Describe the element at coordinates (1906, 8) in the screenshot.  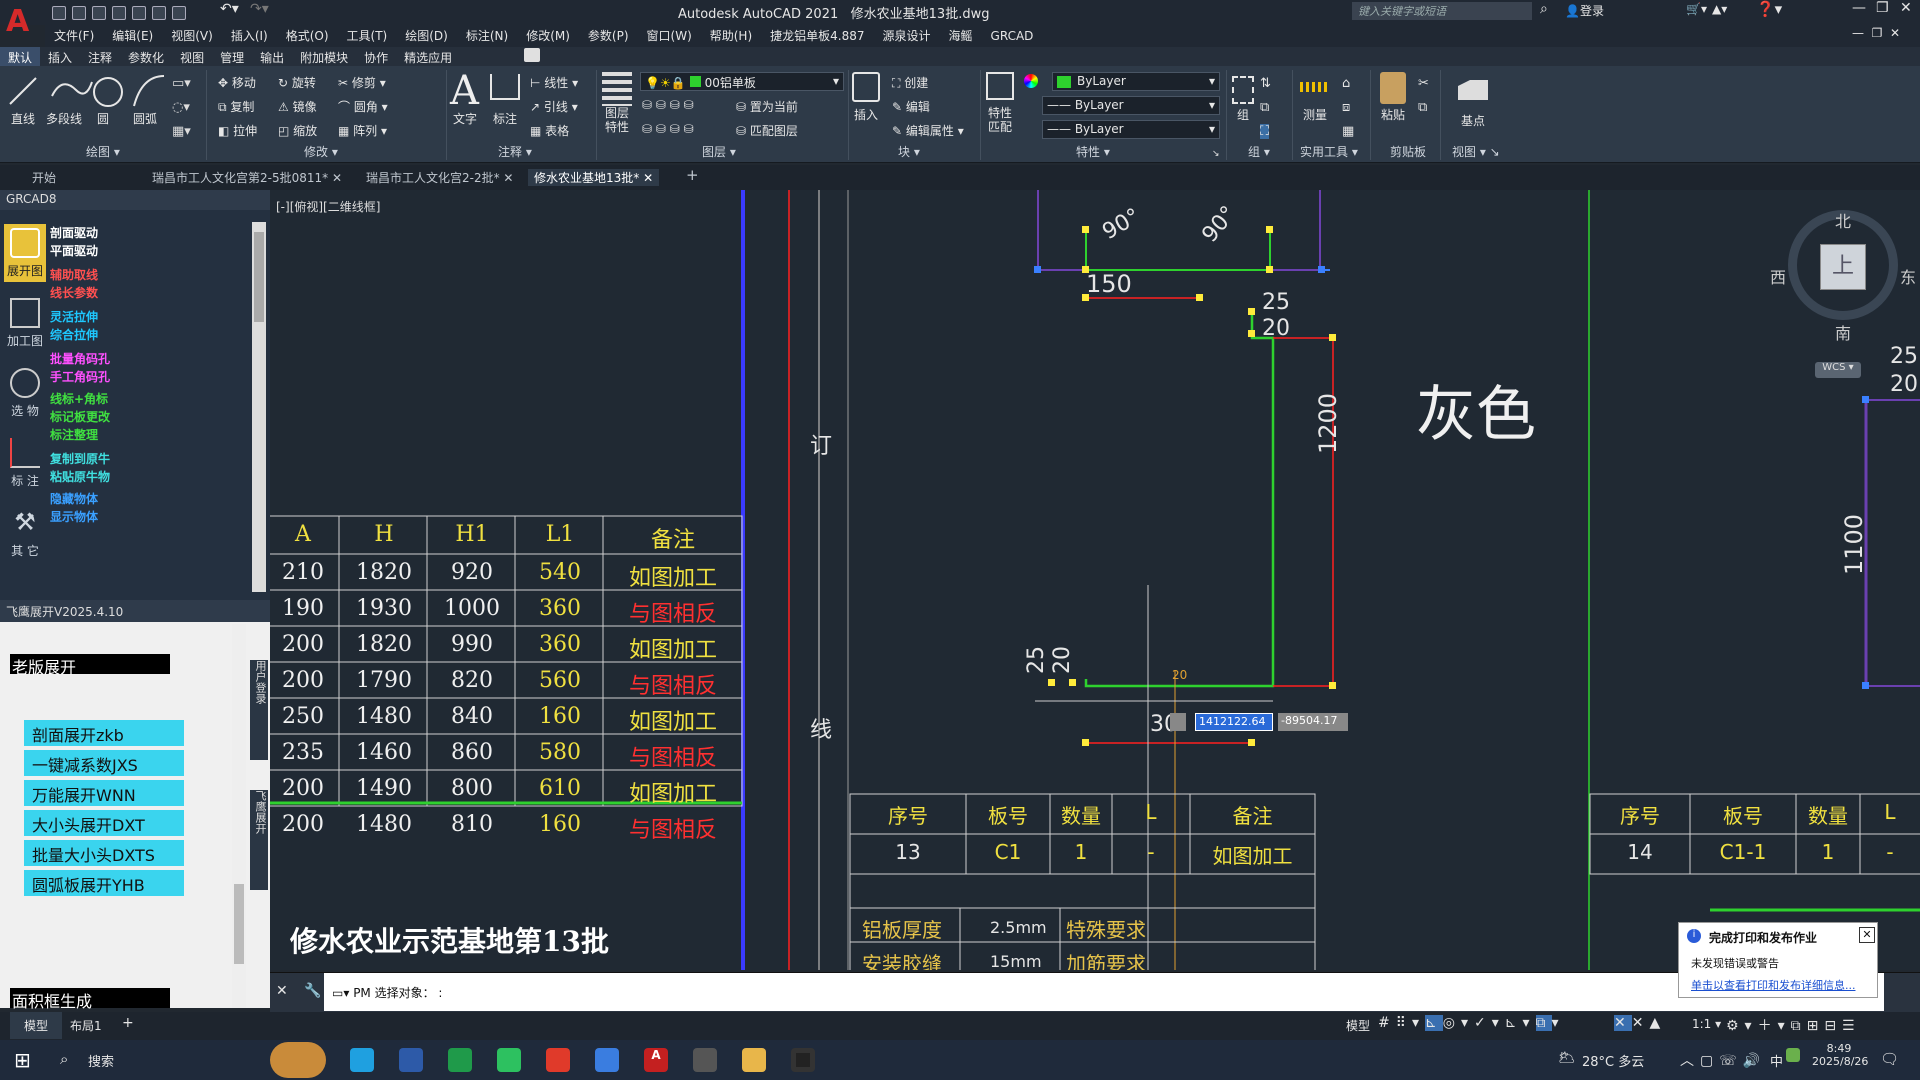
I see `close-icon: ✕` at that location.